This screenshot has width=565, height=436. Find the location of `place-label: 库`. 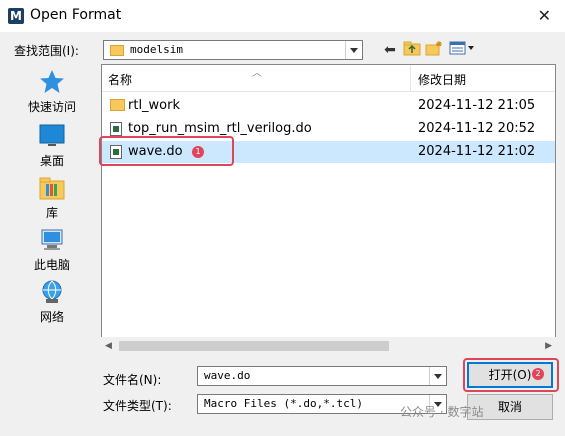

place-label: 库 is located at coordinates (51, 213).